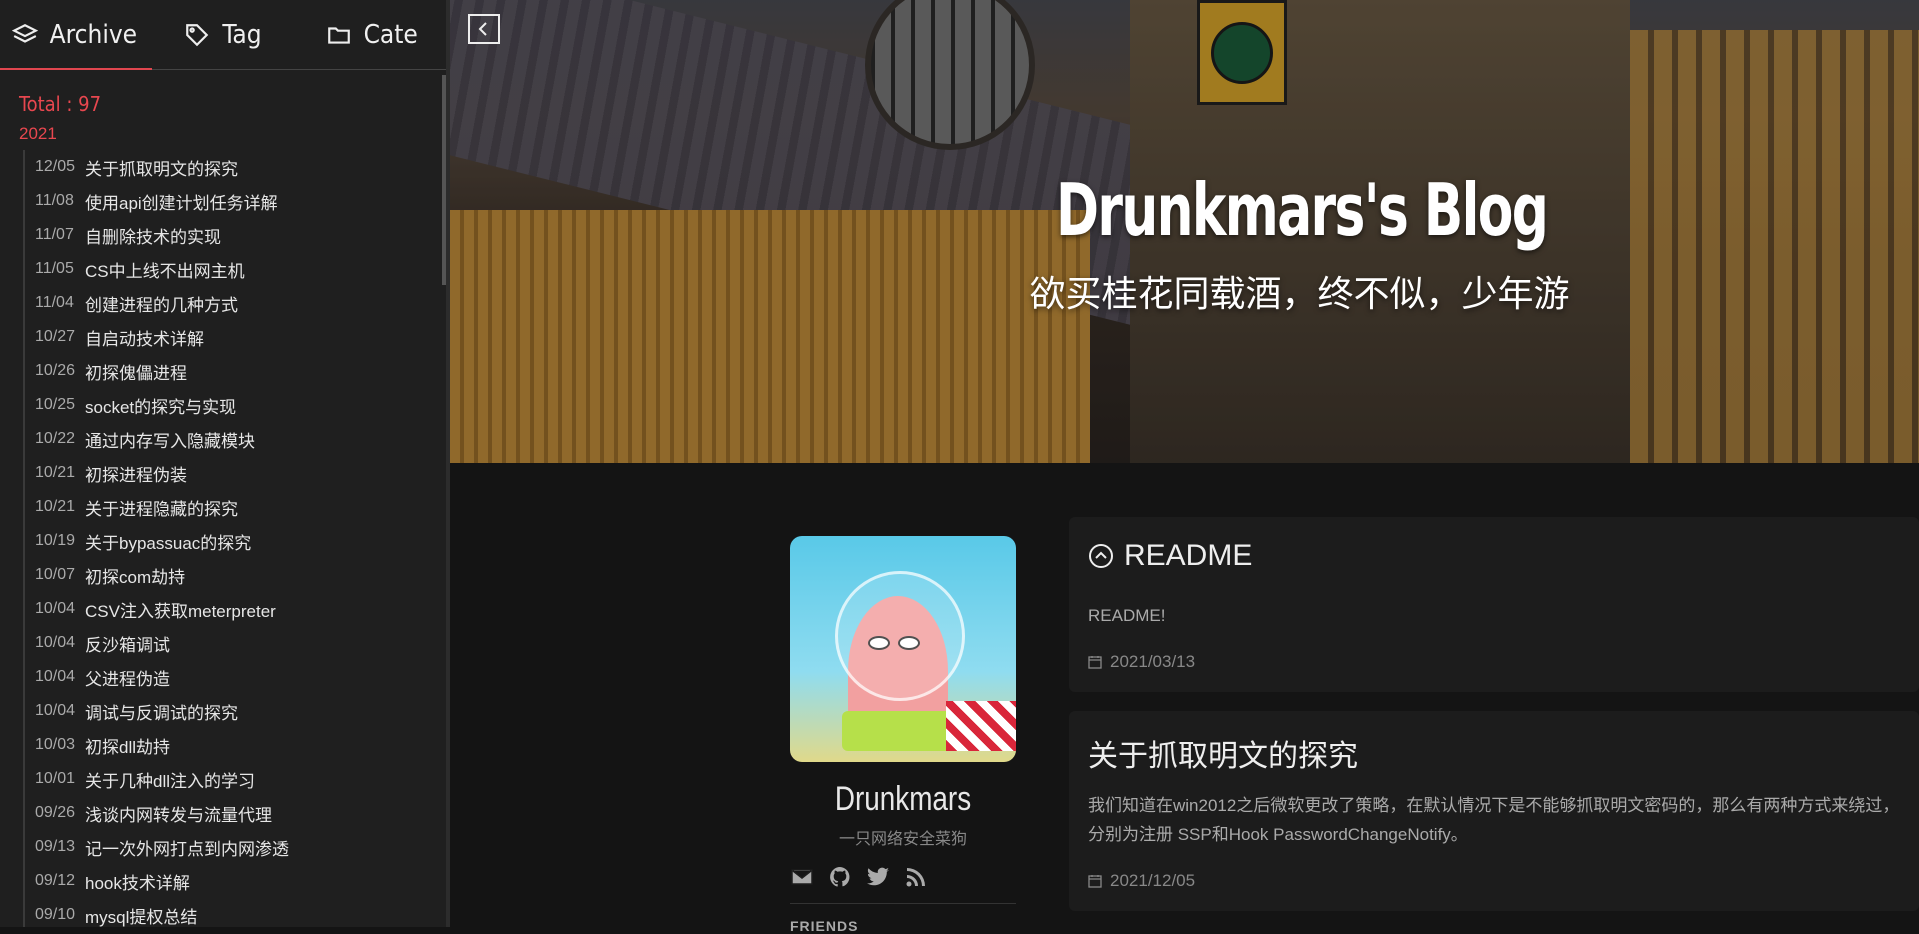 The image size is (1919, 934). I want to click on active-tab-indicator, so click(76, 69).